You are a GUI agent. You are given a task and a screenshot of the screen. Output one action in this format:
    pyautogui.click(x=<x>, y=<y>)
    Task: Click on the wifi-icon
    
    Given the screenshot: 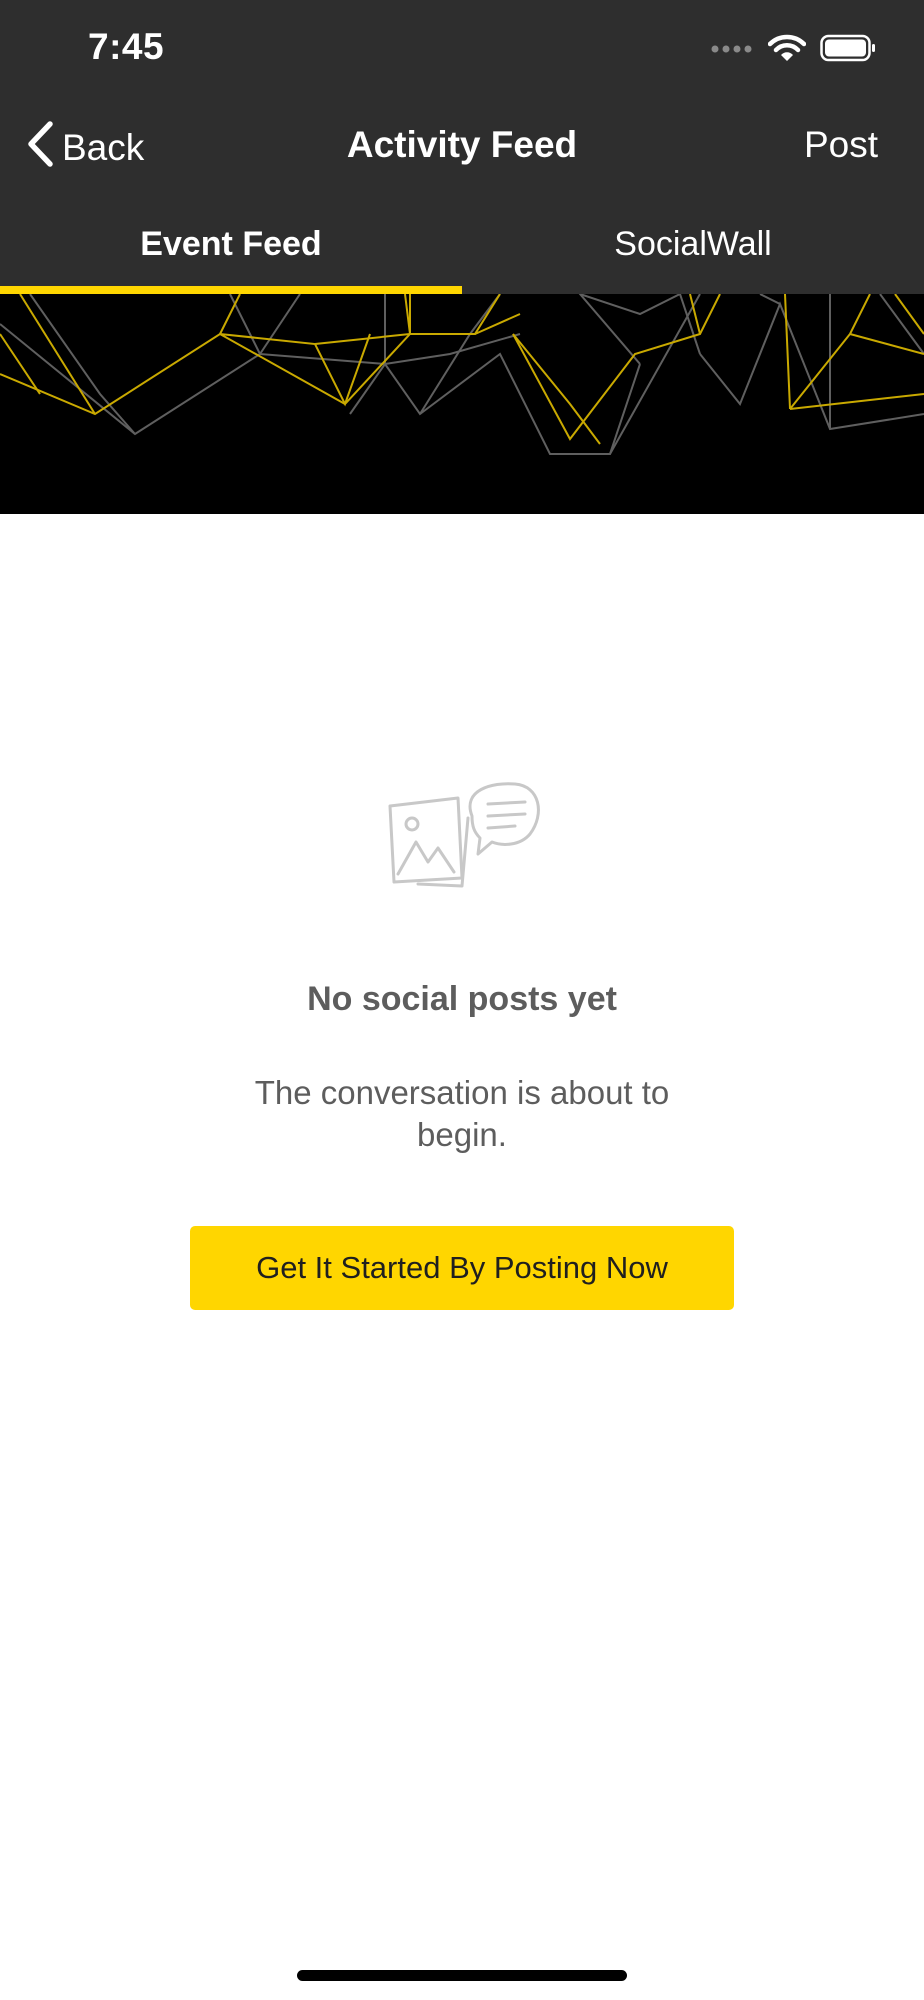 What is the action you would take?
    pyautogui.click(x=787, y=50)
    